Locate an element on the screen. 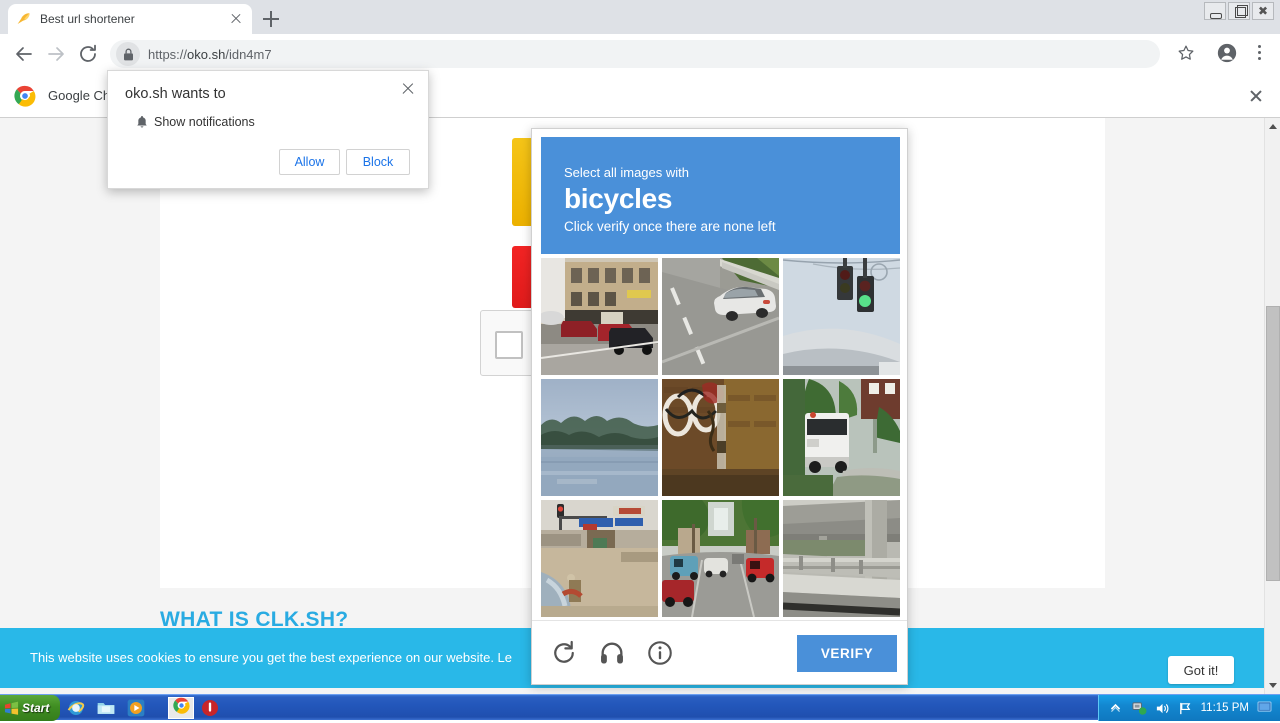 The image size is (1280, 723). headphones-icon is located at coordinates (612, 653).